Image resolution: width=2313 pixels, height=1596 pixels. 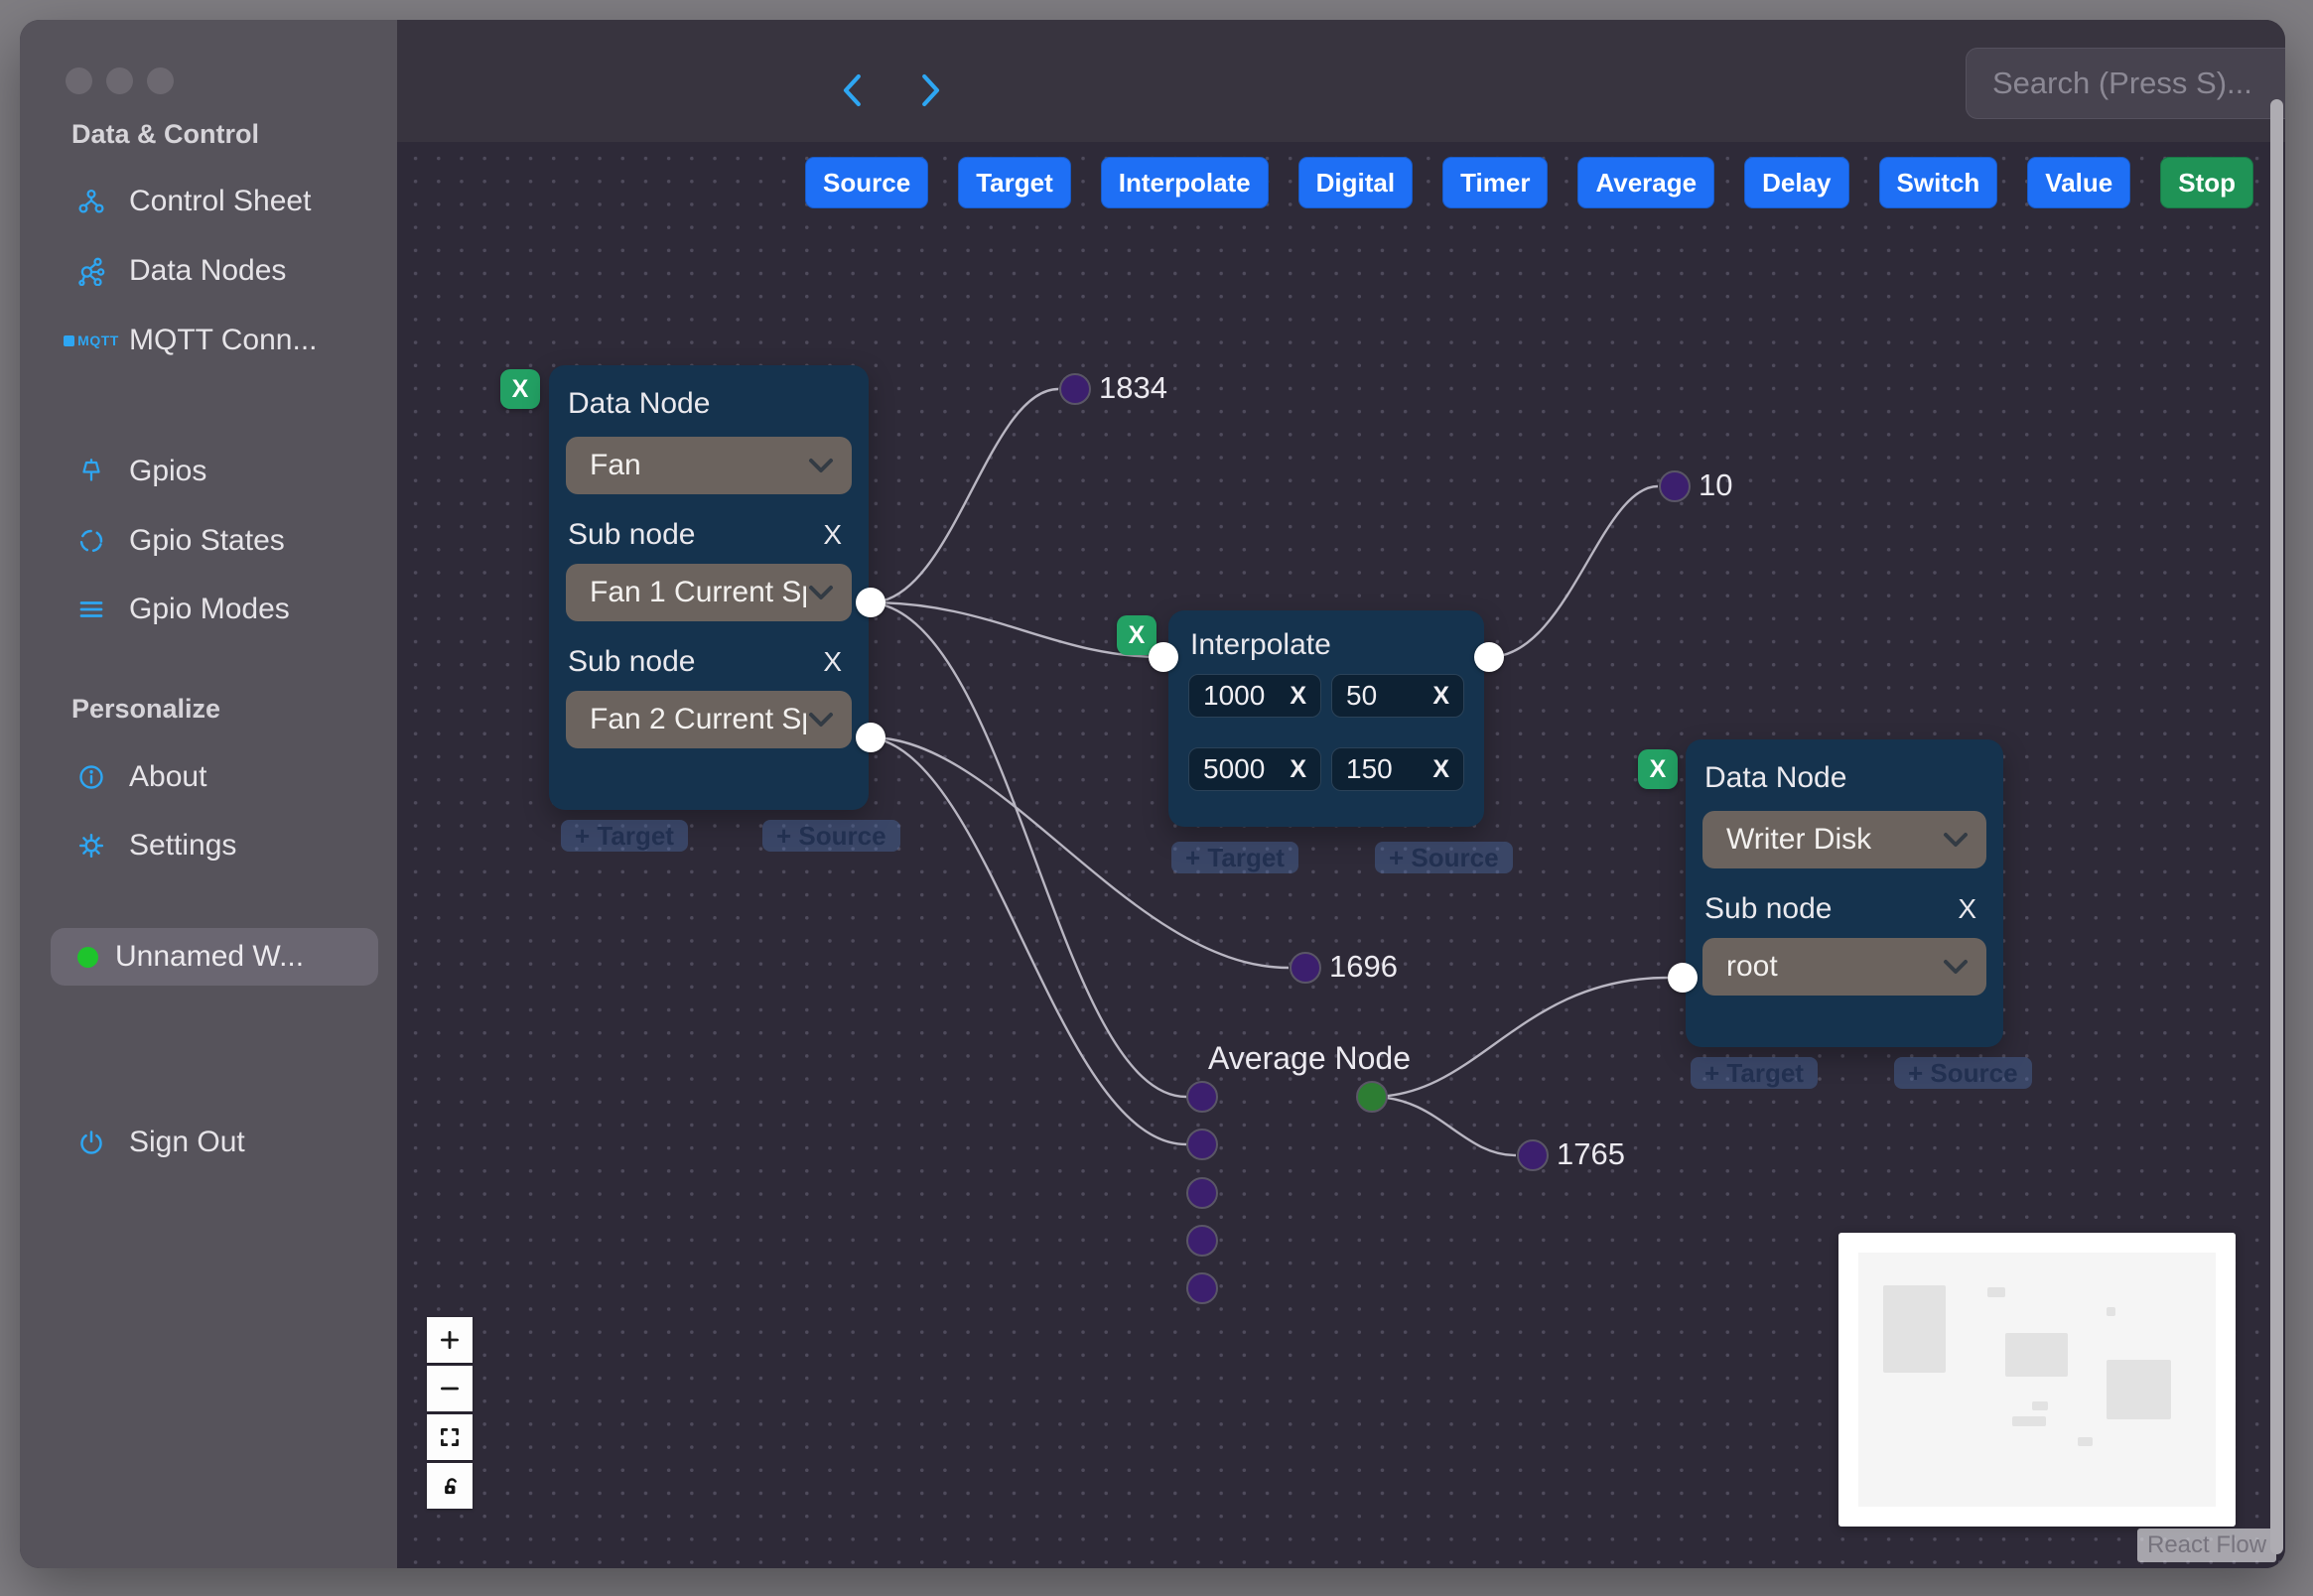 I want to click on sidebar-item-sign-out: Sign Out, so click(x=158, y=1142).